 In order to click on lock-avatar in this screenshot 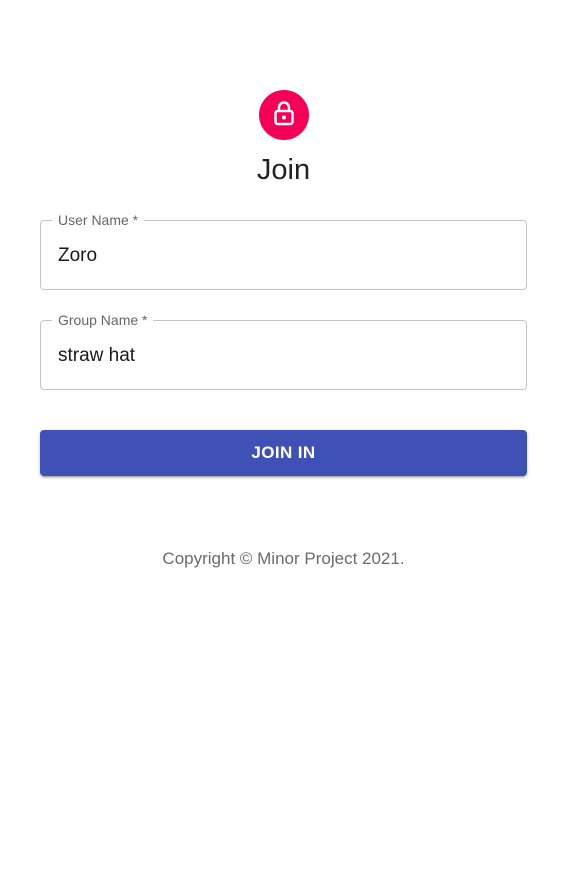, I will do `click(284, 115)`.